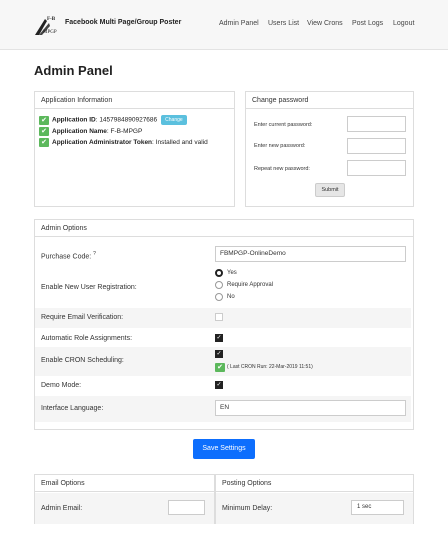 This screenshot has width=448, height=560. I want to click on nav-post-logs: Post Logs, so click(367, 23).